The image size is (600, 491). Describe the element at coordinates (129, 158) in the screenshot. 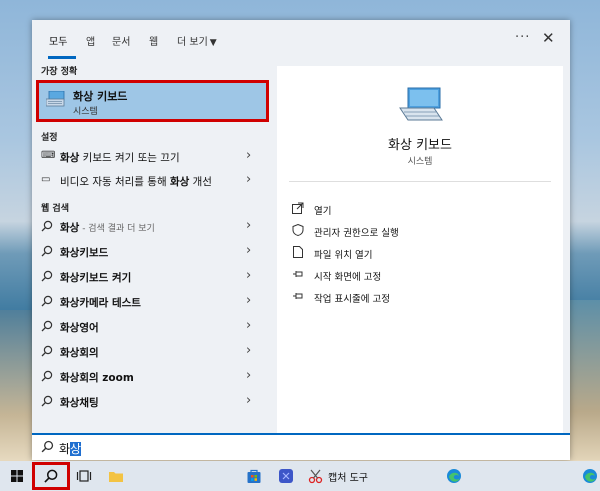

I see `label-post: 키보드 켜기 또는 끄기` at that location.